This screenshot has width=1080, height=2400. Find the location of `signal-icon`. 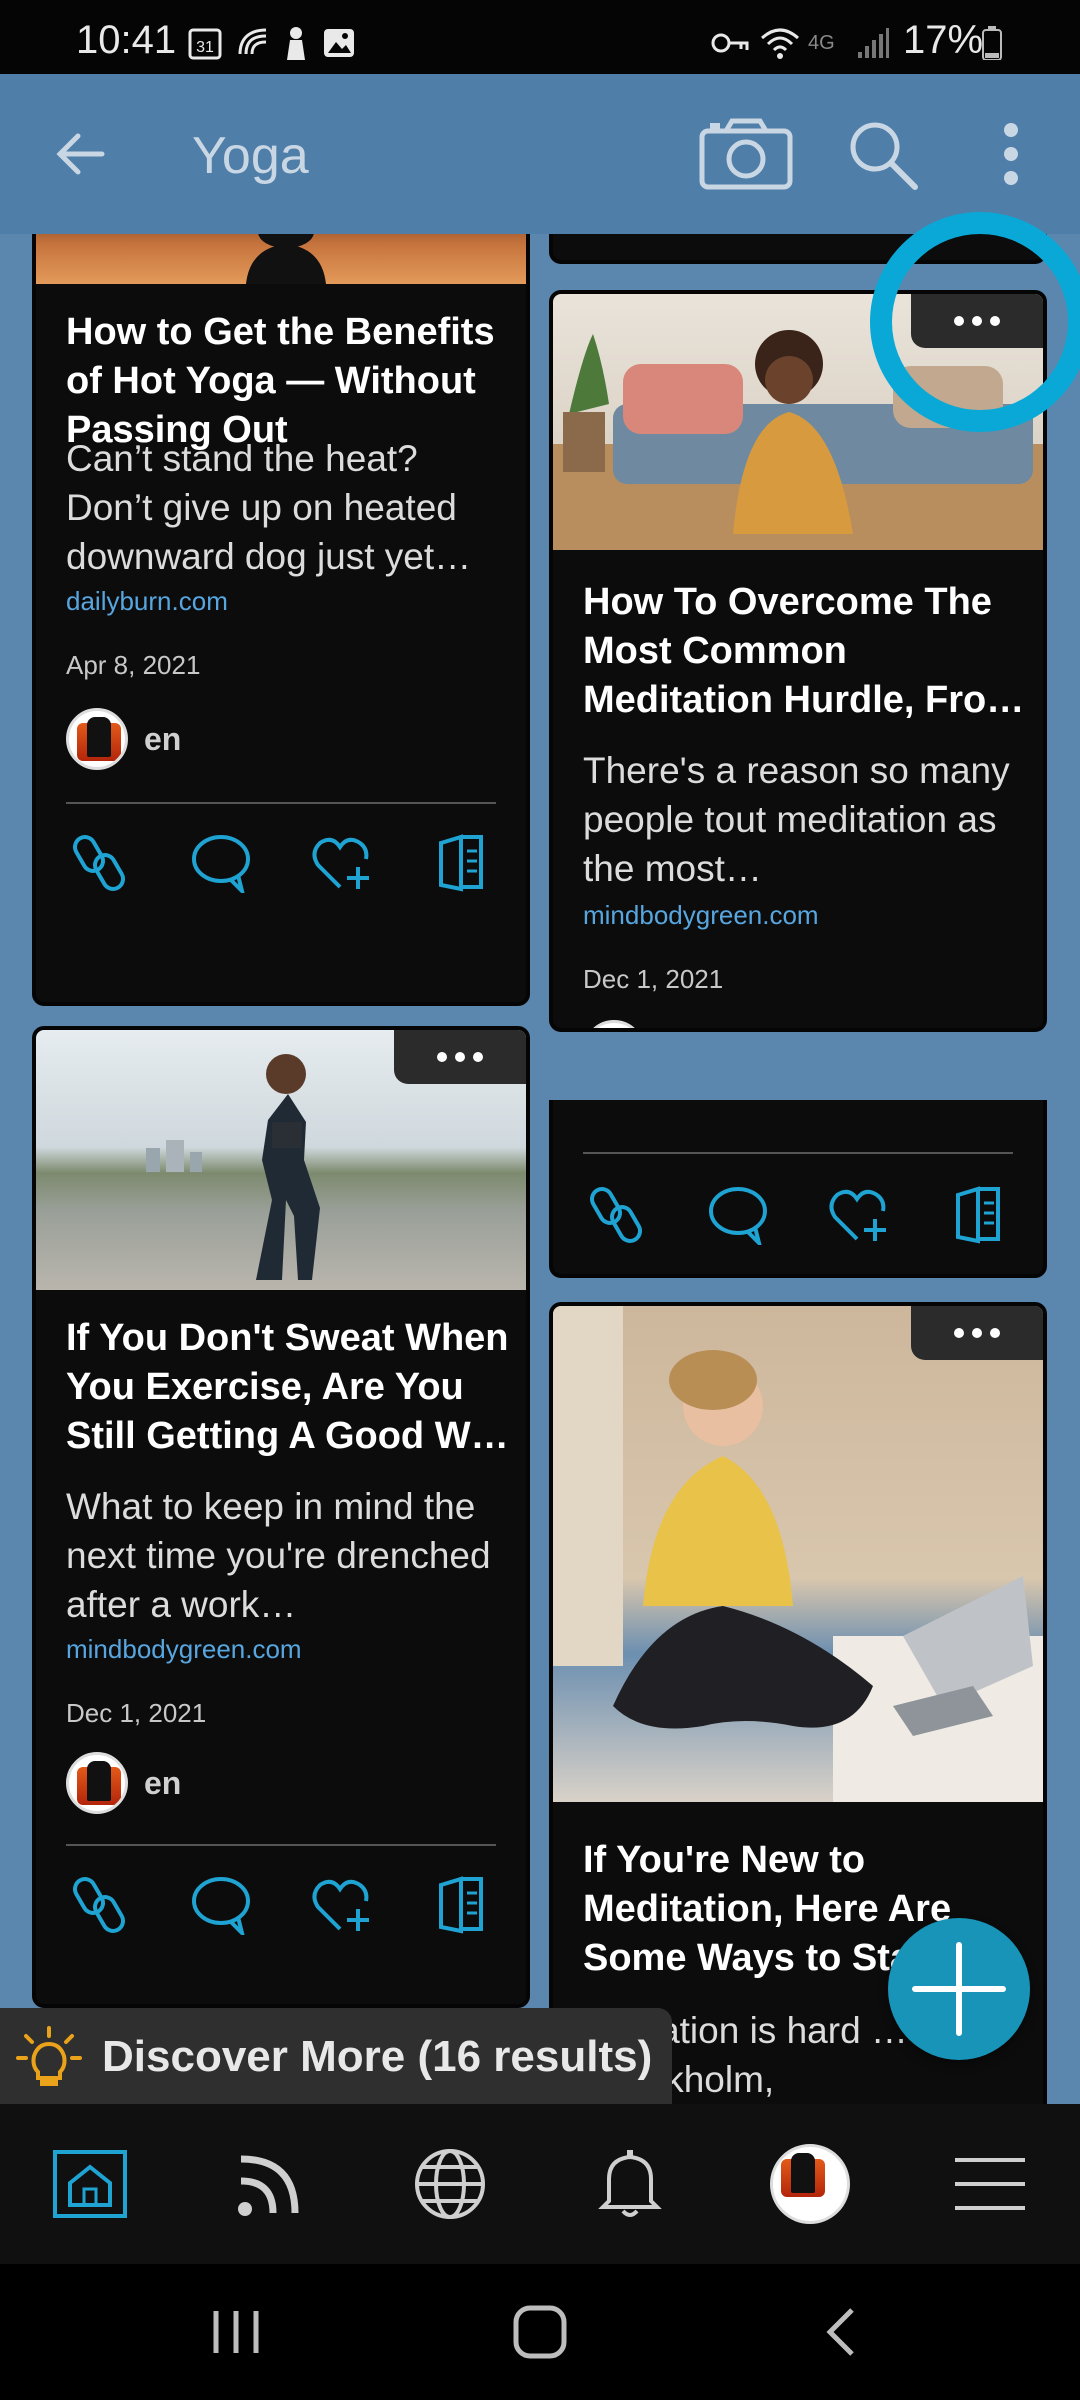

signal-icon is located at coordinates (873, 43).